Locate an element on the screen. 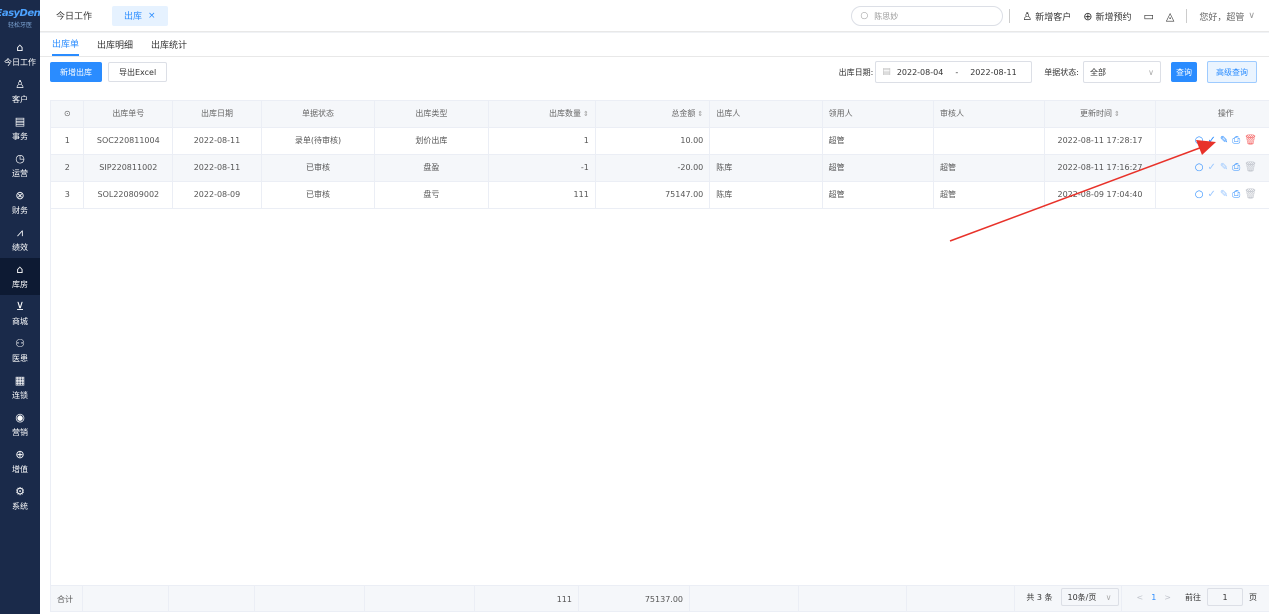  index-header-icon: ⊙ is located at coordinates (68, 114).